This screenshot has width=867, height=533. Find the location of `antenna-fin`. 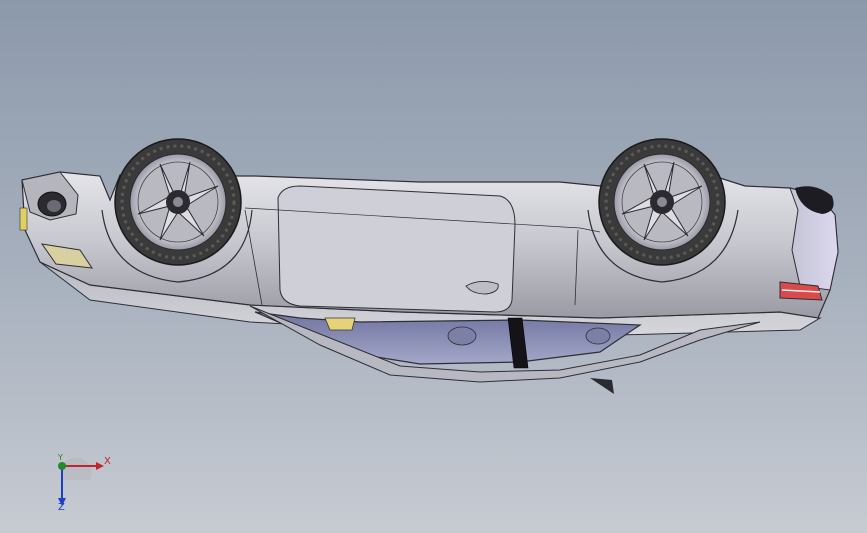

antenna-fin is located at coordinates (602, 386).